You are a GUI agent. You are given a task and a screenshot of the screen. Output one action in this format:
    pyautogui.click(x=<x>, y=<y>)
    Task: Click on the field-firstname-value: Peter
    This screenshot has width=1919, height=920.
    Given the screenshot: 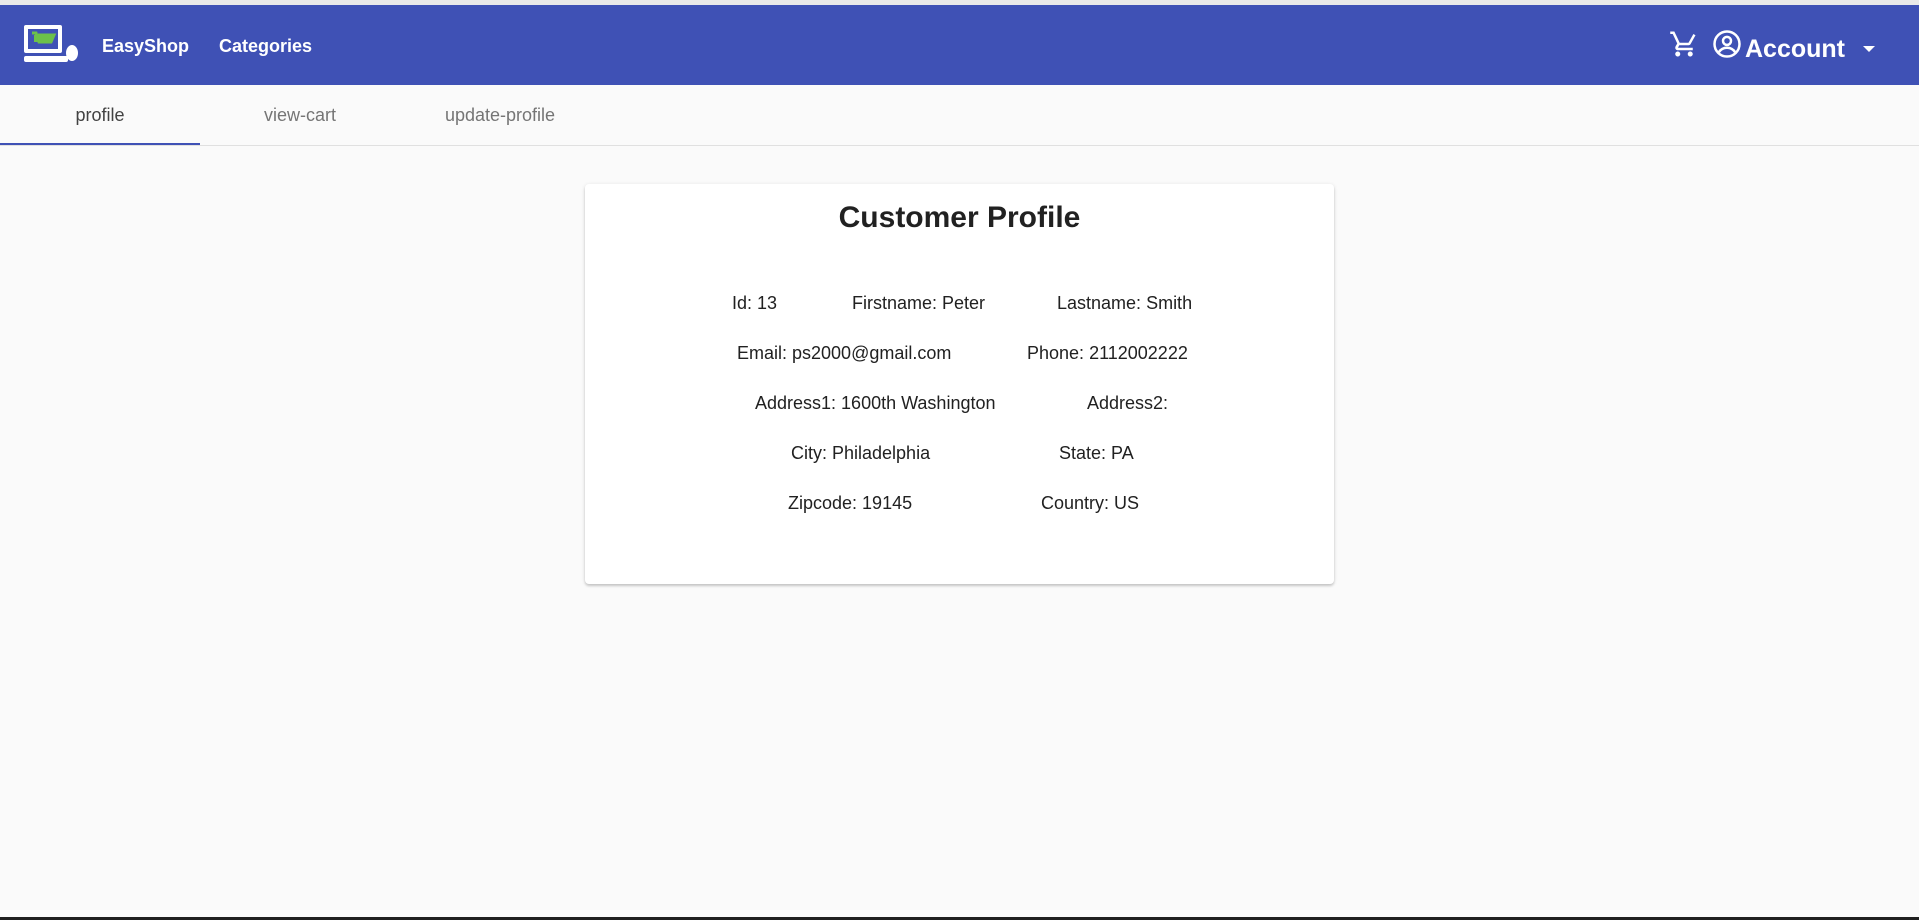 What is the action you would take?
    pyautogui.click(x=964, y=303)
    